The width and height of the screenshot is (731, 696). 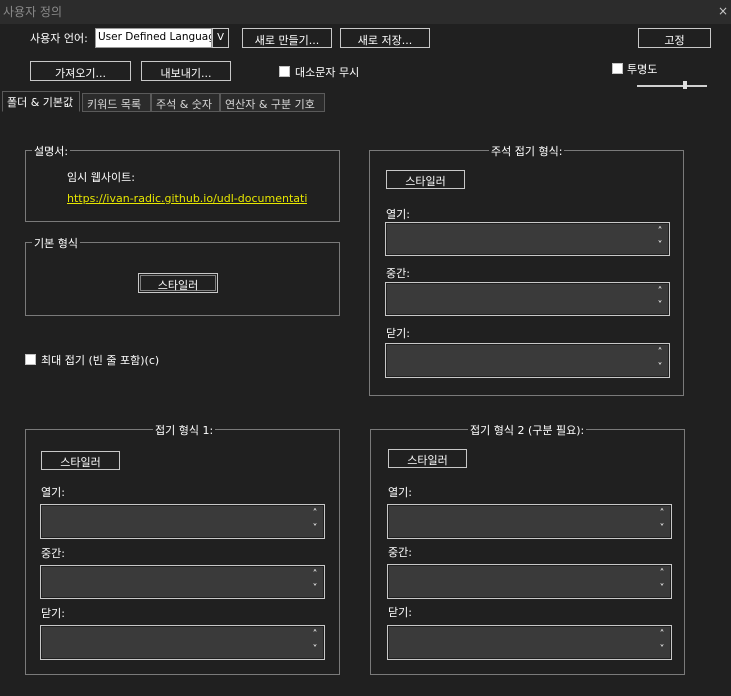 What do you see at coordinates (527, 151) in the screenshot?
I see `comment-fold-title: 주석 접기 형식:` at bounding box center [527, 151].